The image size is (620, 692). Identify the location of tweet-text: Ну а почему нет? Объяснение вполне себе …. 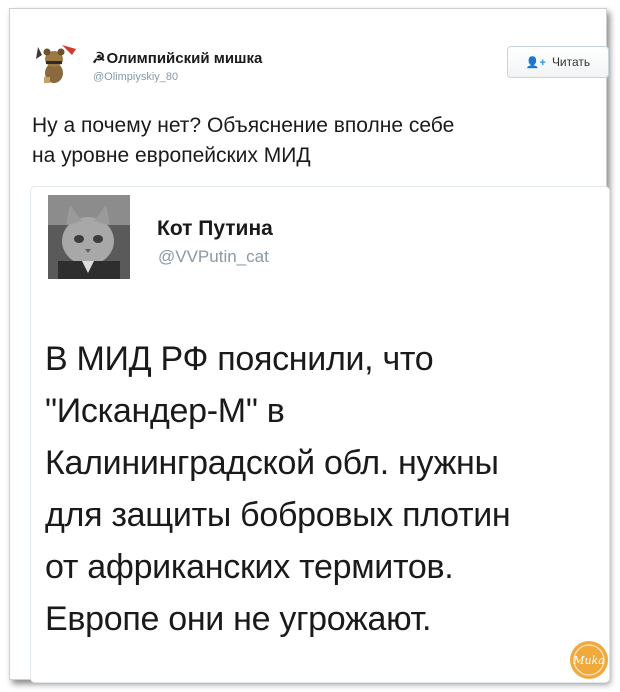
(312, 141).